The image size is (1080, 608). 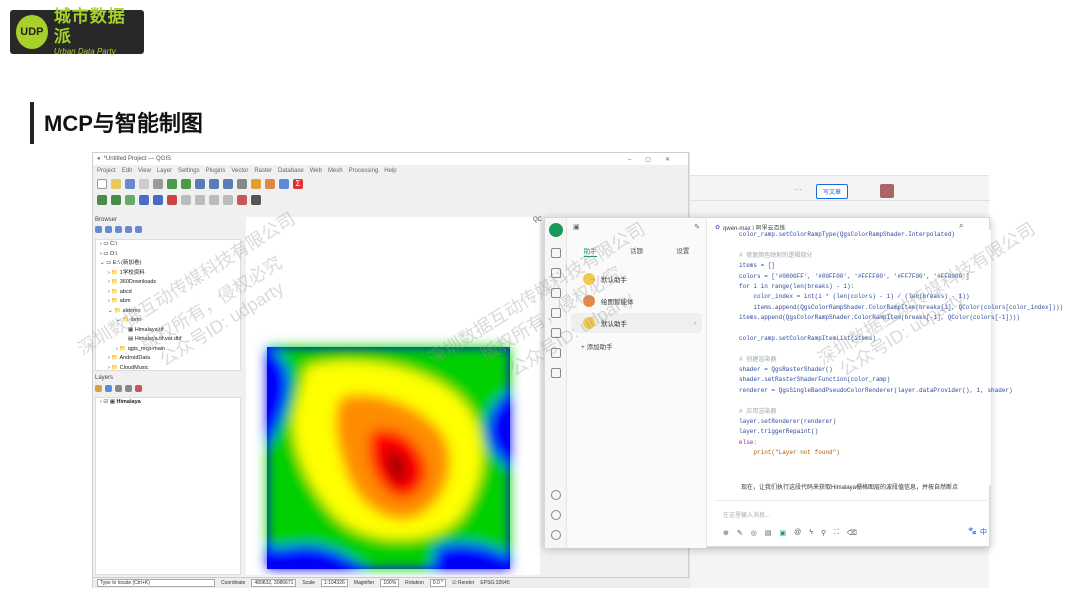 What do you see at coordinates (256, 184) in the screenshot?
I see `identify-icon` at bounding box center [256, 184].